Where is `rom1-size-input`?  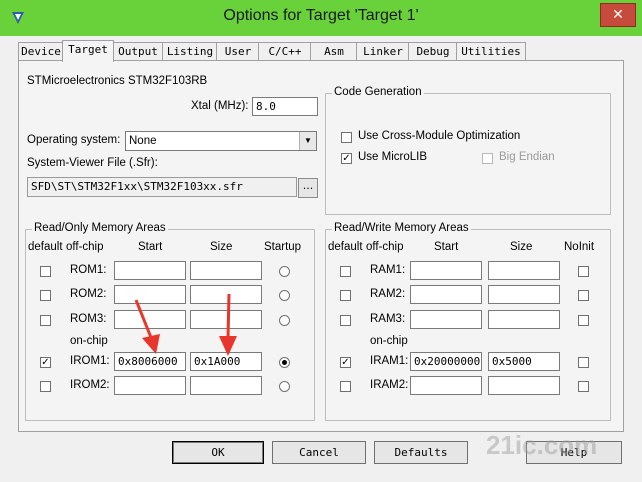 rom1-size-input is located at coordinates (226, 270).